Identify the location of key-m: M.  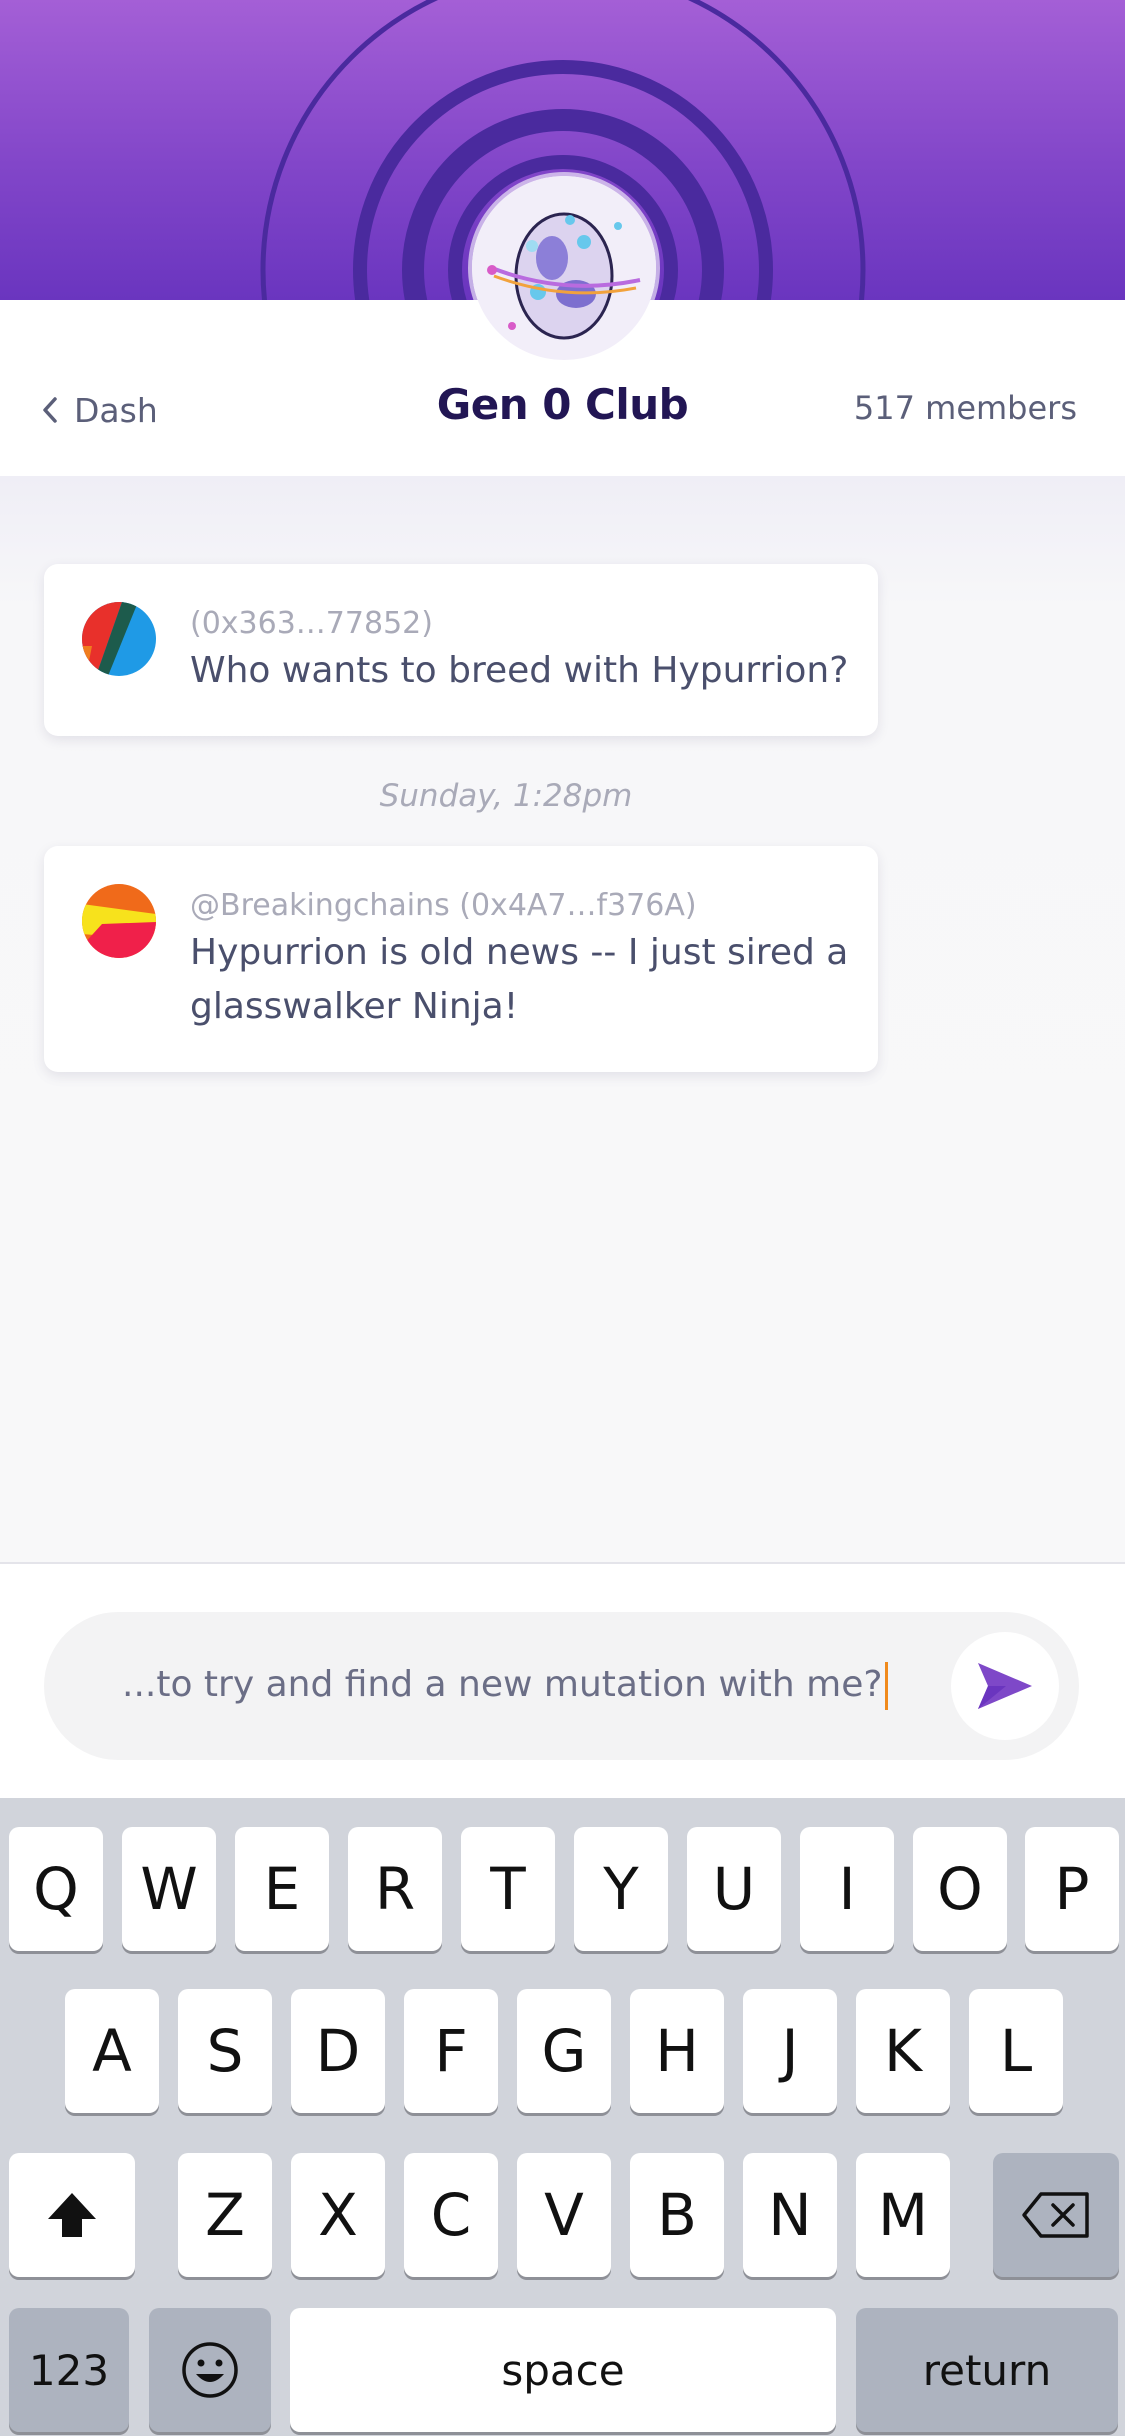
(903, 2215).